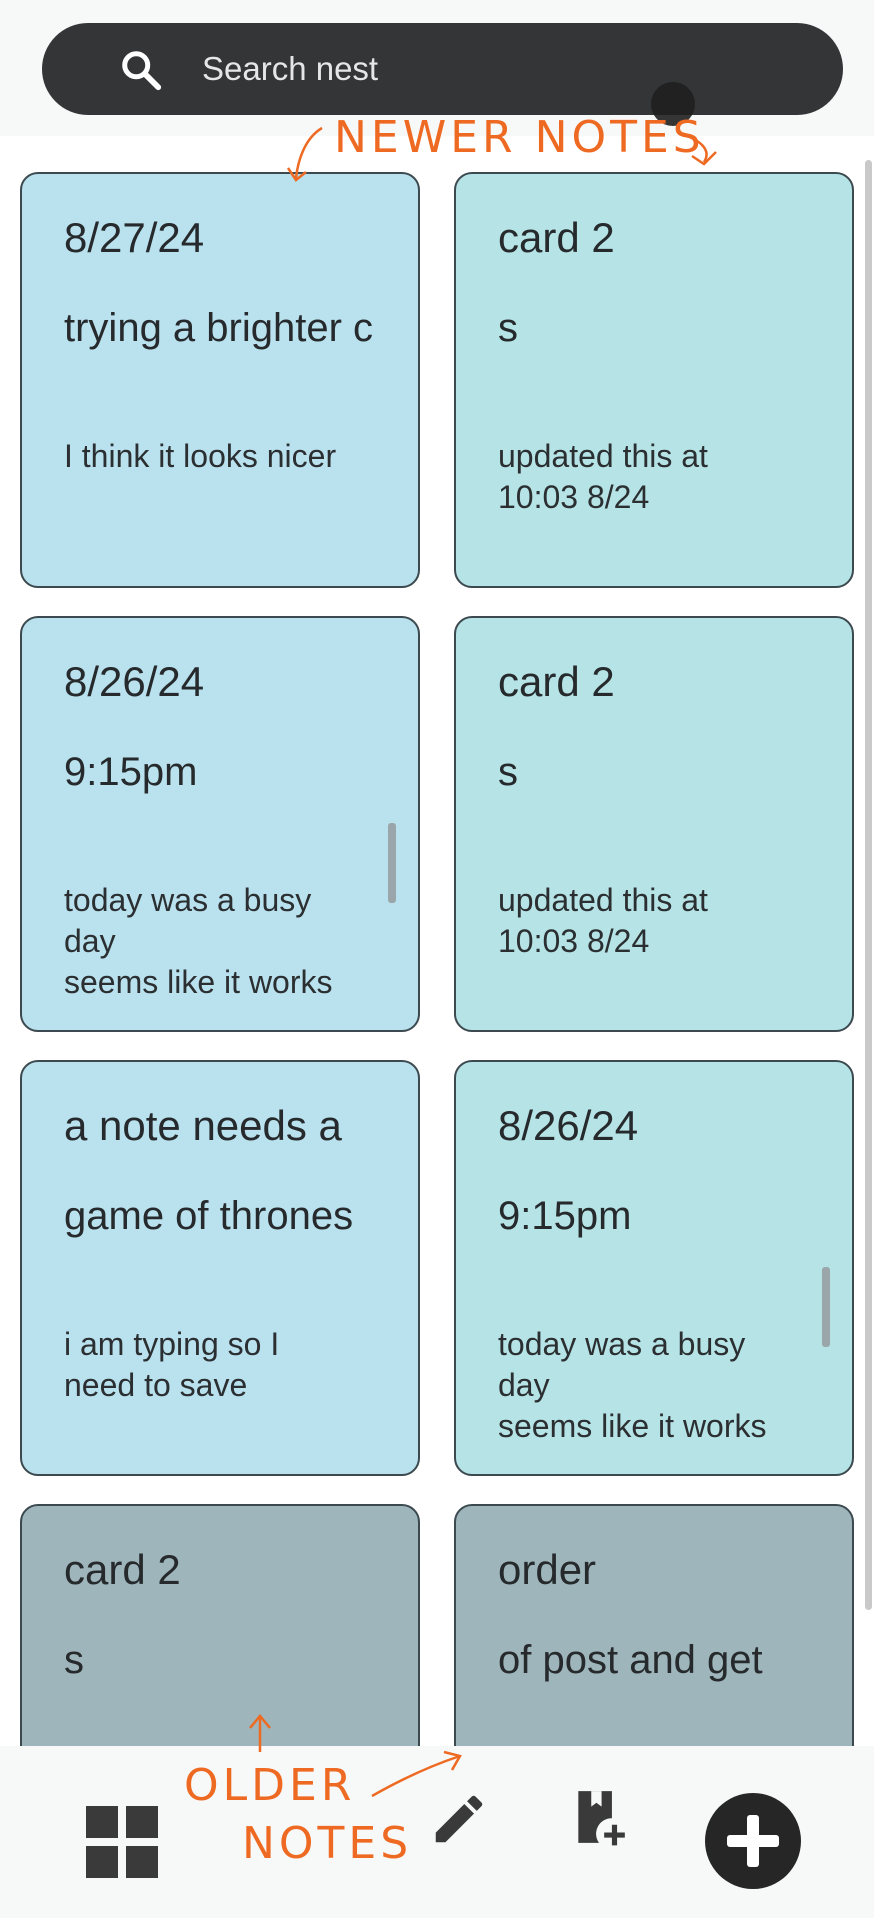 The image size is (874, 1918). I want to click on note-title: order, so click(547, 1569).